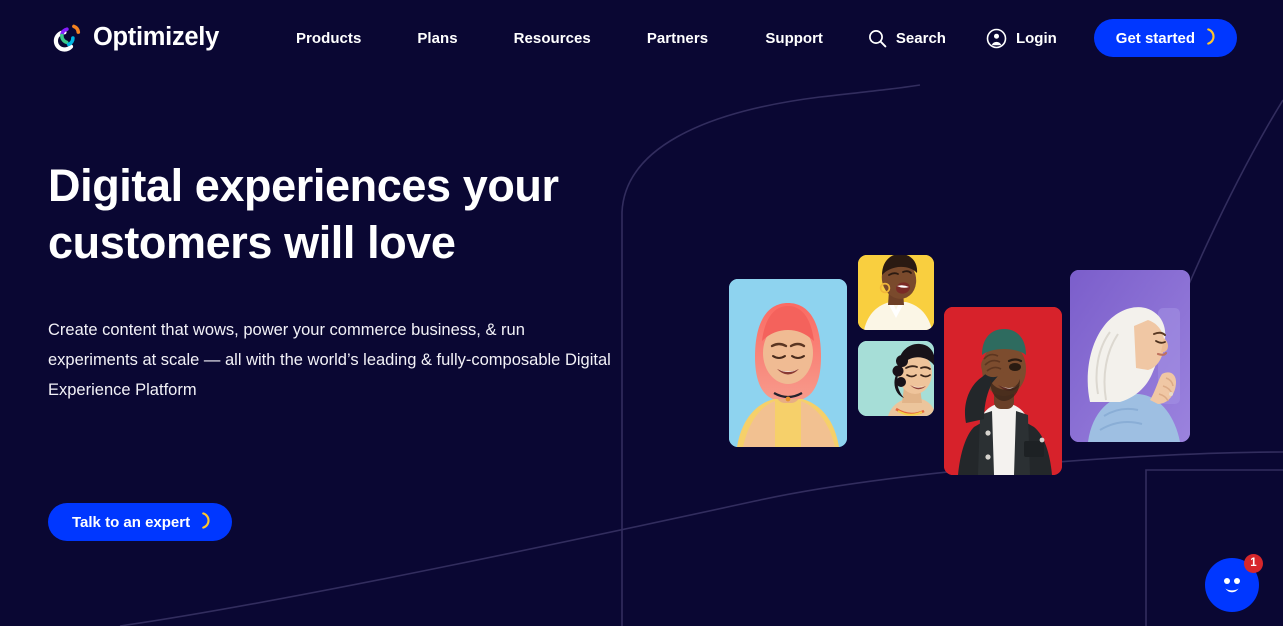 The height and width of the screenshot is (626, 1283). Describe the element at coordinates (303, 185) in the screenshot. I see `hero-title-line-1: Digital experiences your` at that location.